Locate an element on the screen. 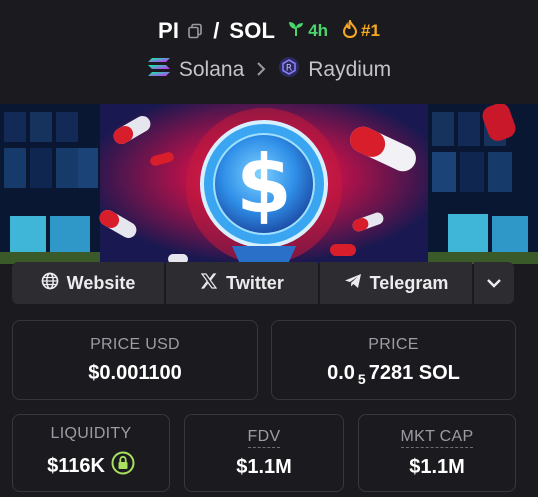  copy-icon is located at coordinates (195, 31).